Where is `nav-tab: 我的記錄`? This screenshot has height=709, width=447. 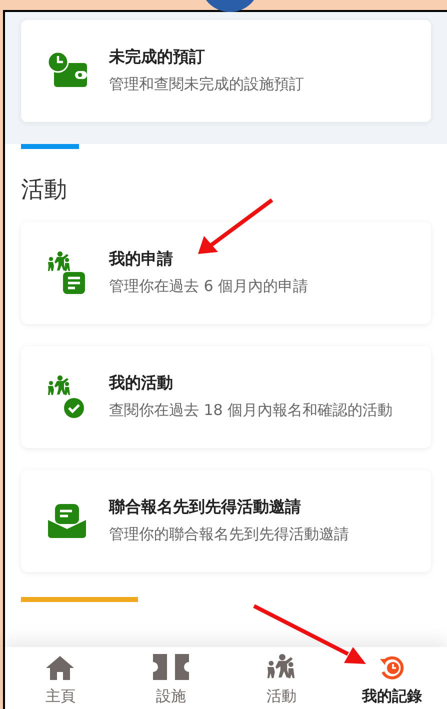 nav-tab: 我的記錄 is located at coordinates (391, 678).